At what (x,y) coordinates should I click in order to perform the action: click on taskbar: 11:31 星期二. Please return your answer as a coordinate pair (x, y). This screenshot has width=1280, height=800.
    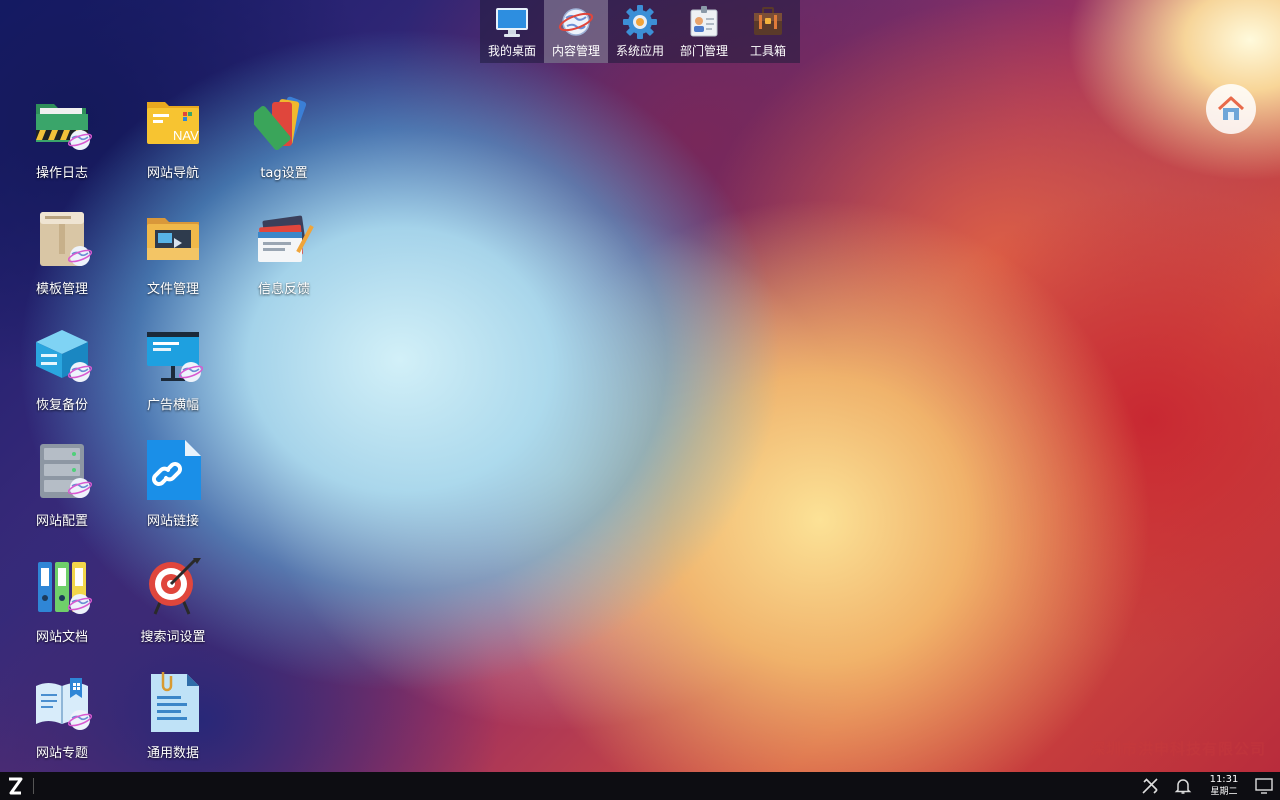
    Looking at the image, I should click on (640, 786).